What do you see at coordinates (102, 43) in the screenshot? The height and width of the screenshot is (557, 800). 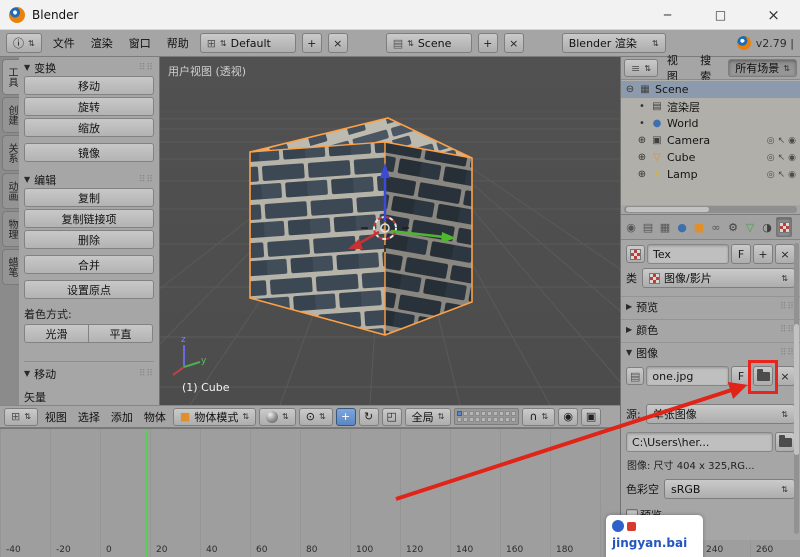 I see `menu-render: 渲染` at bounding box center [102, 43].